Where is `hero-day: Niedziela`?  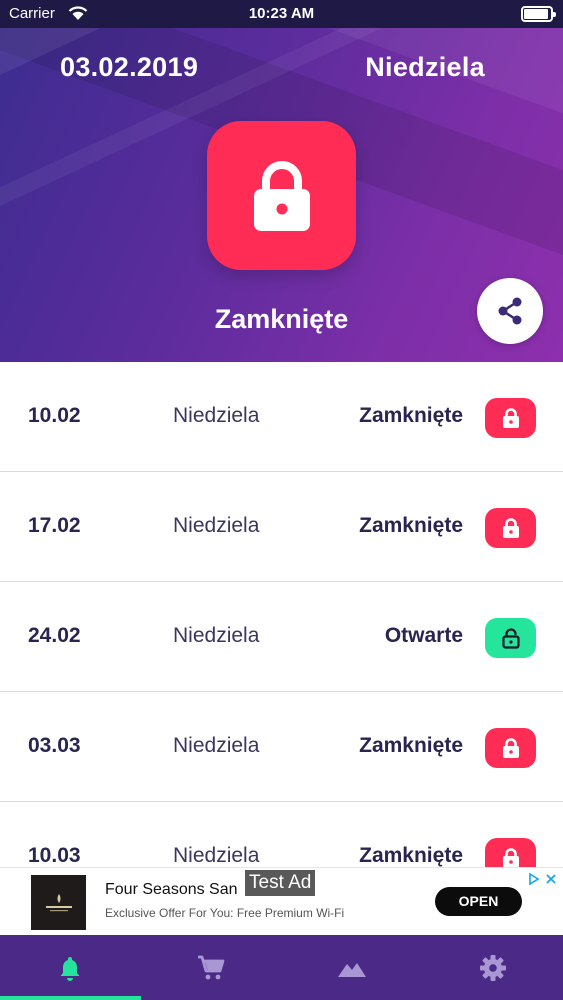 hero-day: Niedziela is located at coordinates (425, 67).